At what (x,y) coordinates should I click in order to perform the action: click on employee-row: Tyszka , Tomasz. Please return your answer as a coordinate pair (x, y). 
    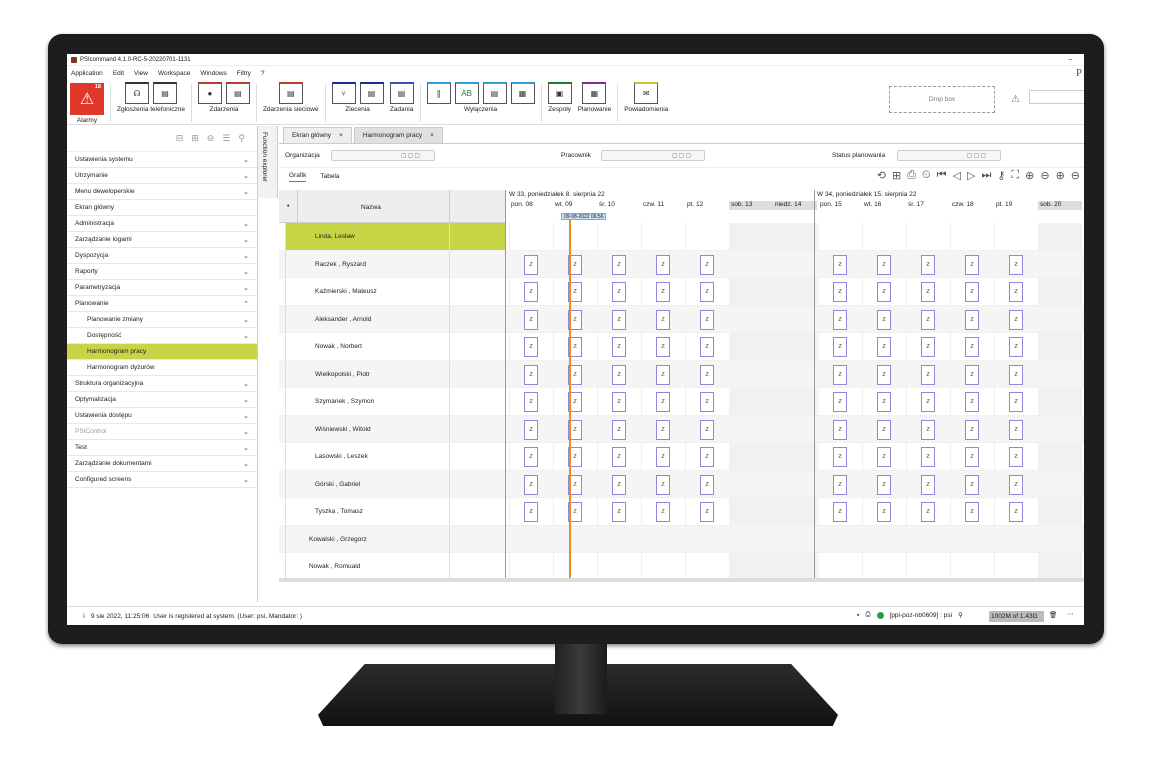
    Looking at the image, I should click on (681, 512).